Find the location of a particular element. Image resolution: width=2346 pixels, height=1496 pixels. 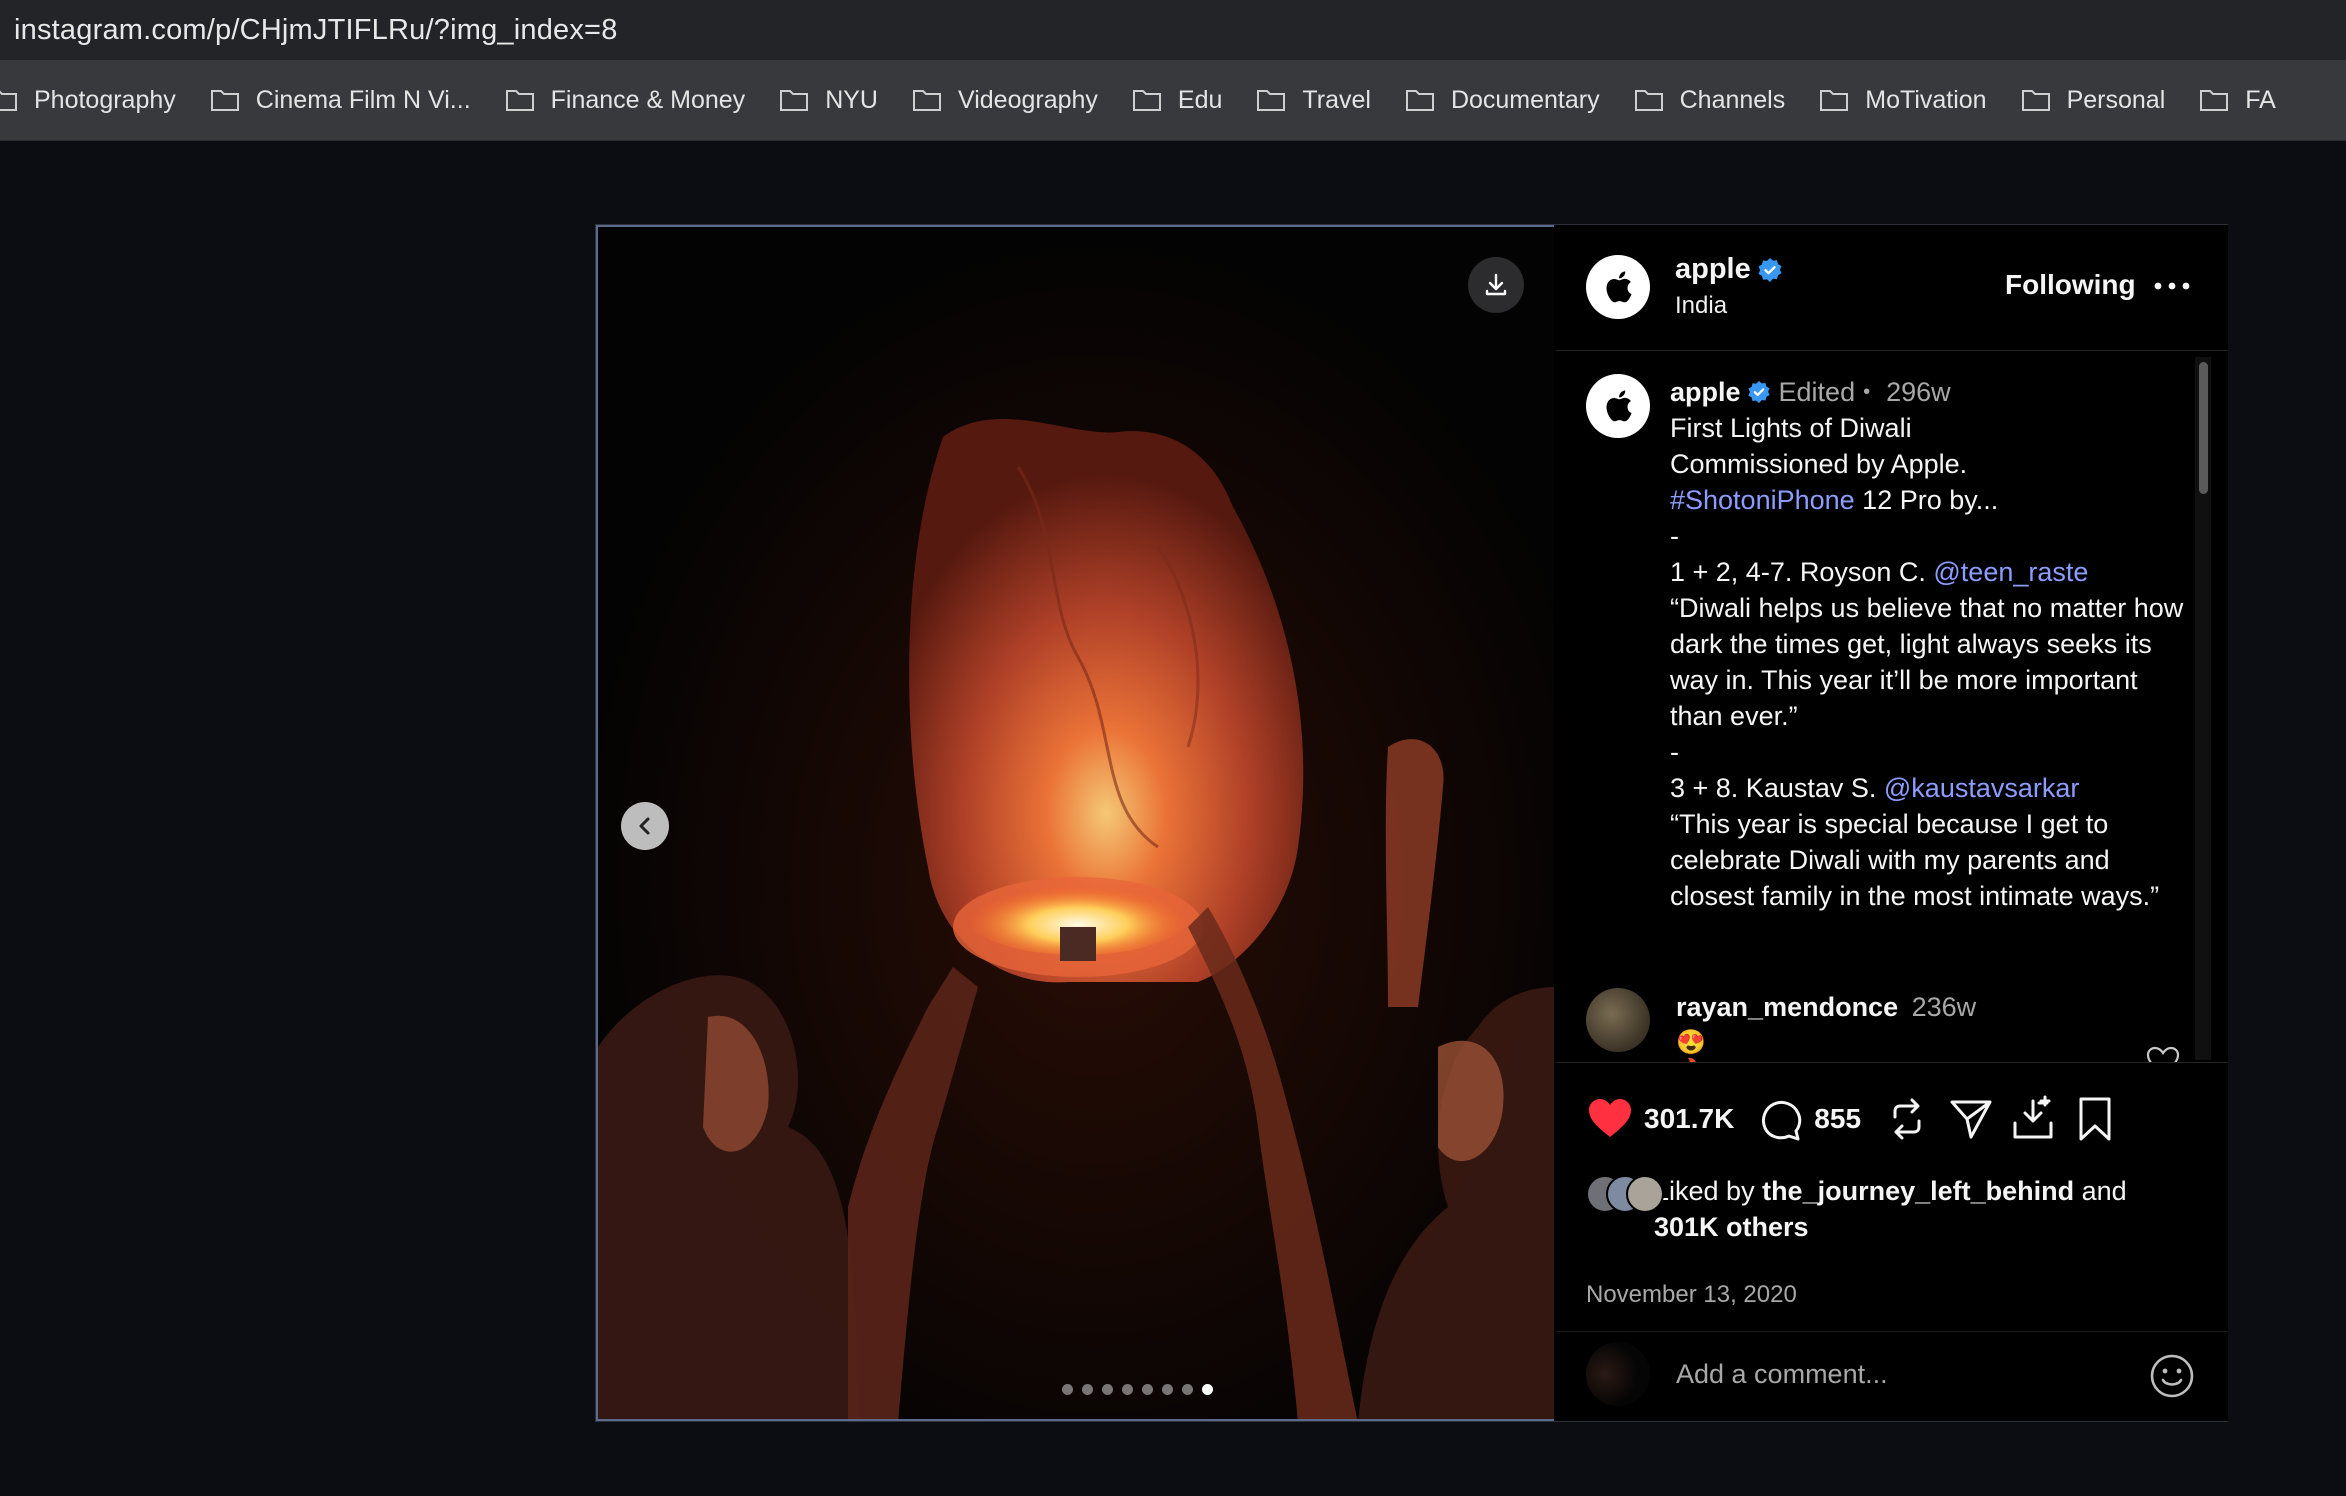

previous-image-button is located at coordinates (645, 826).